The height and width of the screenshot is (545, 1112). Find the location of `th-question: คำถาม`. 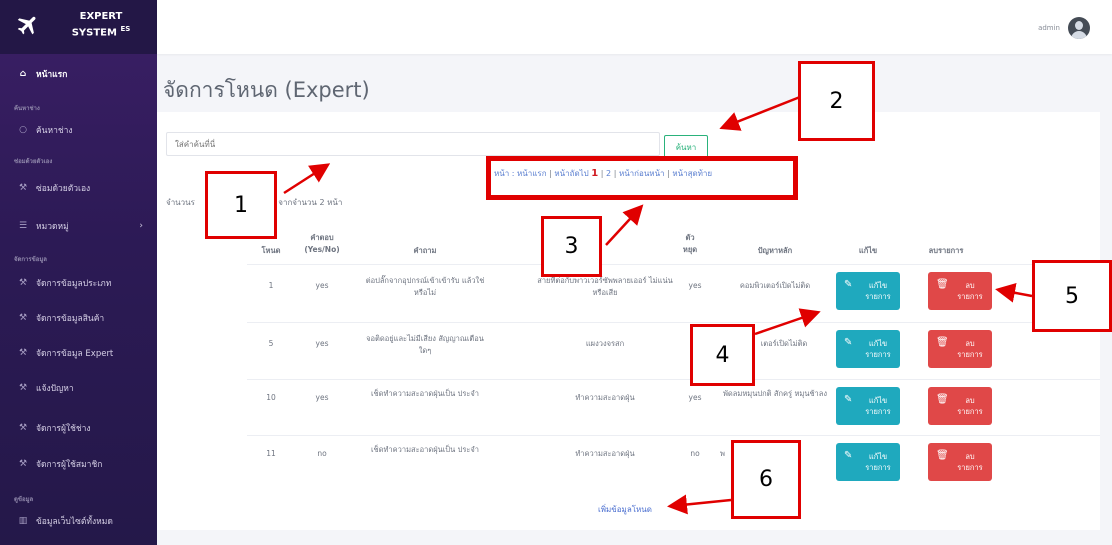

th-question: คำถาม is located at coordinates (425, 250).